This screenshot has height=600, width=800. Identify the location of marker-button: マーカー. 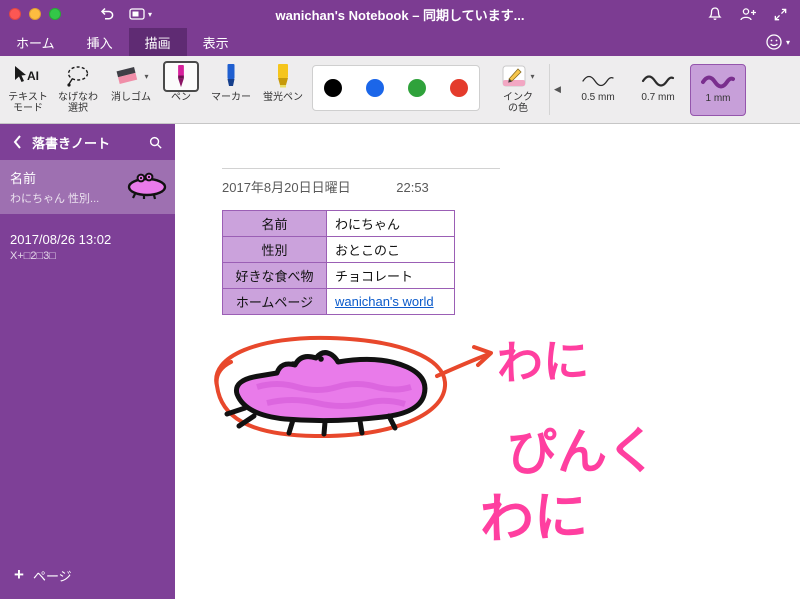
(231, 82).